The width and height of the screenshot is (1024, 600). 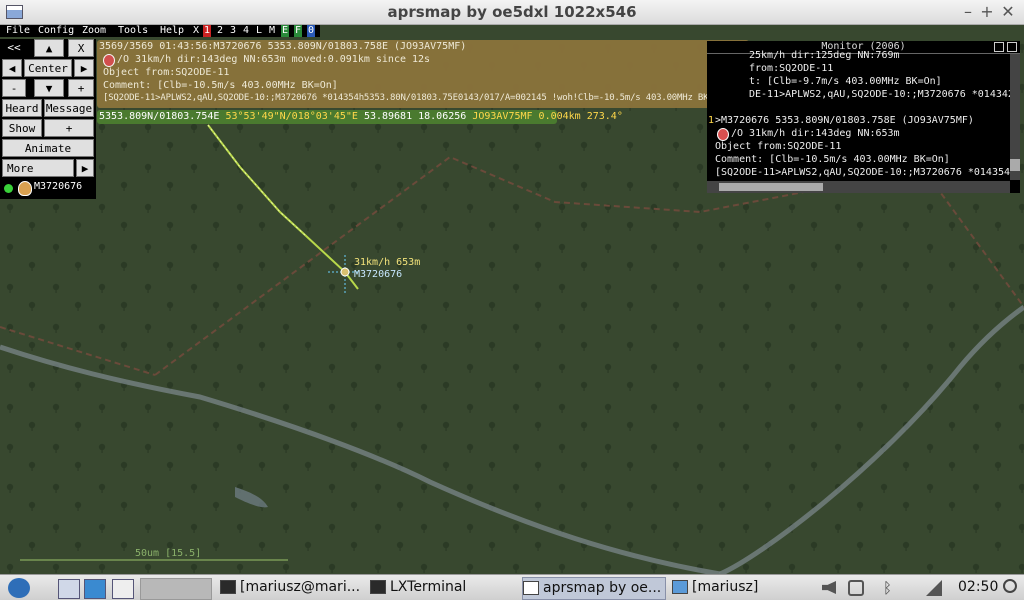 What do you see at coordinates (815, 133) in the screenshot?
I see `monitor-line: /O 31km/h dir:143deg NN:653m` at bounding box center [815, 133].